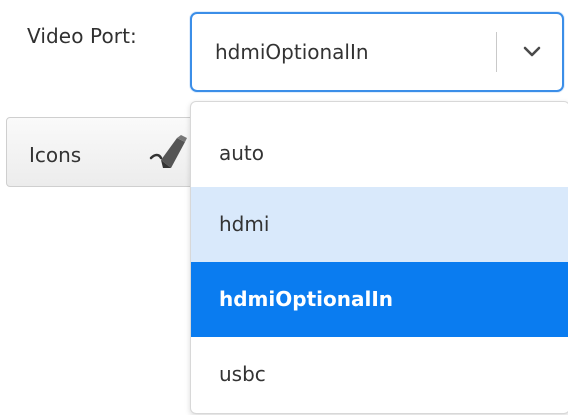 This screenshot has width=568, height=415. What do you see at coordinates (379, 224) in the screenshot?
I see `option-hdmi: hdmi` at bounding box center [379, 224].